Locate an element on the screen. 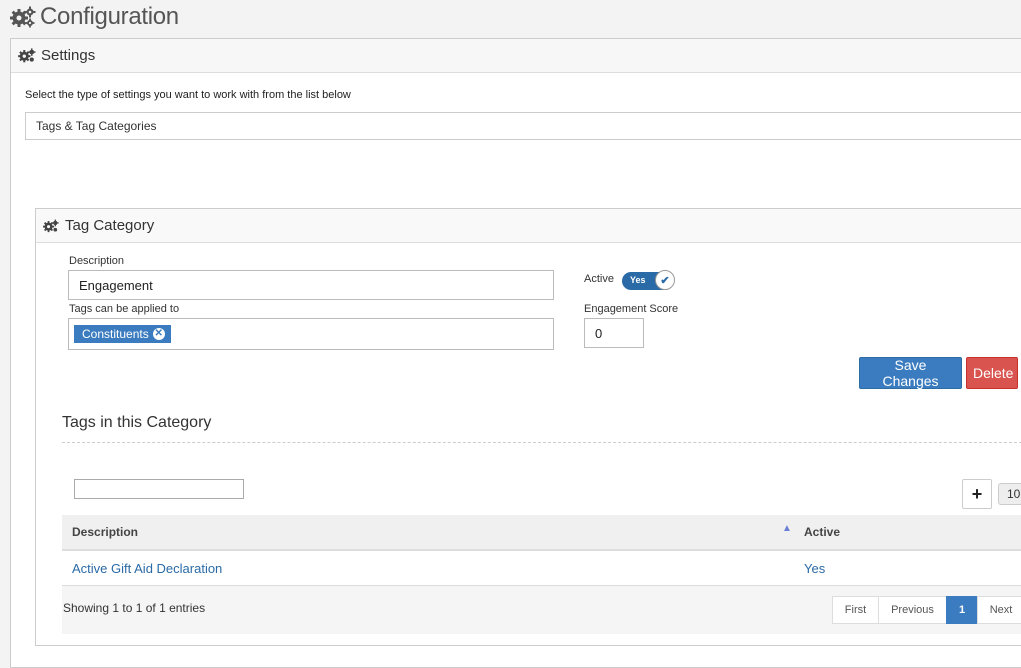 The width and height of the screenshot is (1021, 668). tags-section-title: Tags in this Category is located at coordinates (137, 422).